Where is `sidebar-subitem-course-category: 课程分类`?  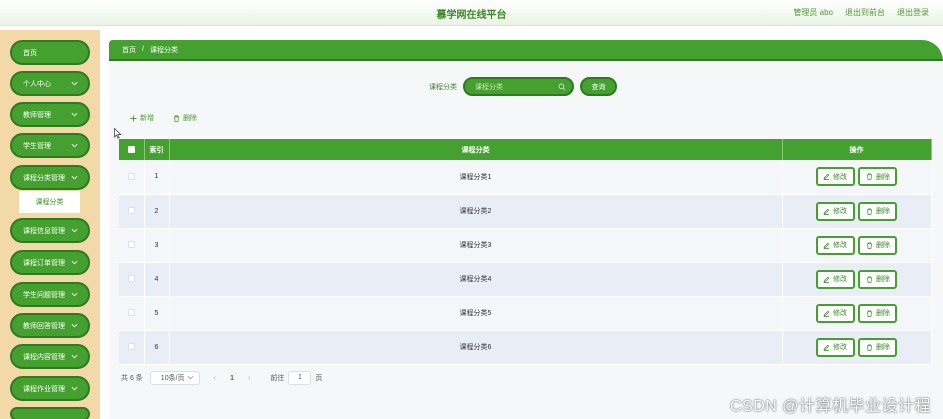 sidebar-subitem-course-category: 课程分类 is located at coordinates (49, 202).